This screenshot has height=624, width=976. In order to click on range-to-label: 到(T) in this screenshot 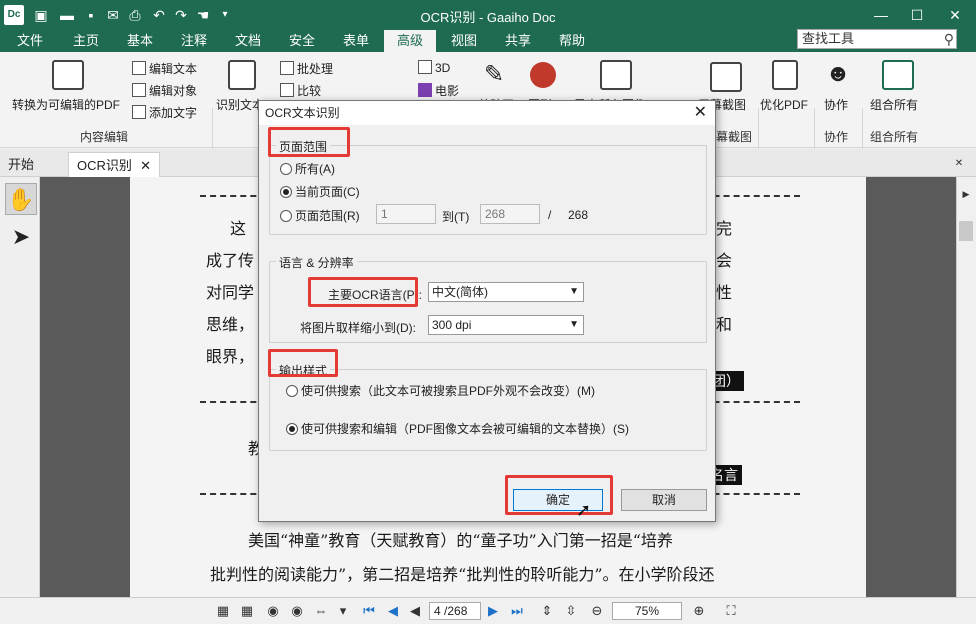, I will do `click(456, 217)`.